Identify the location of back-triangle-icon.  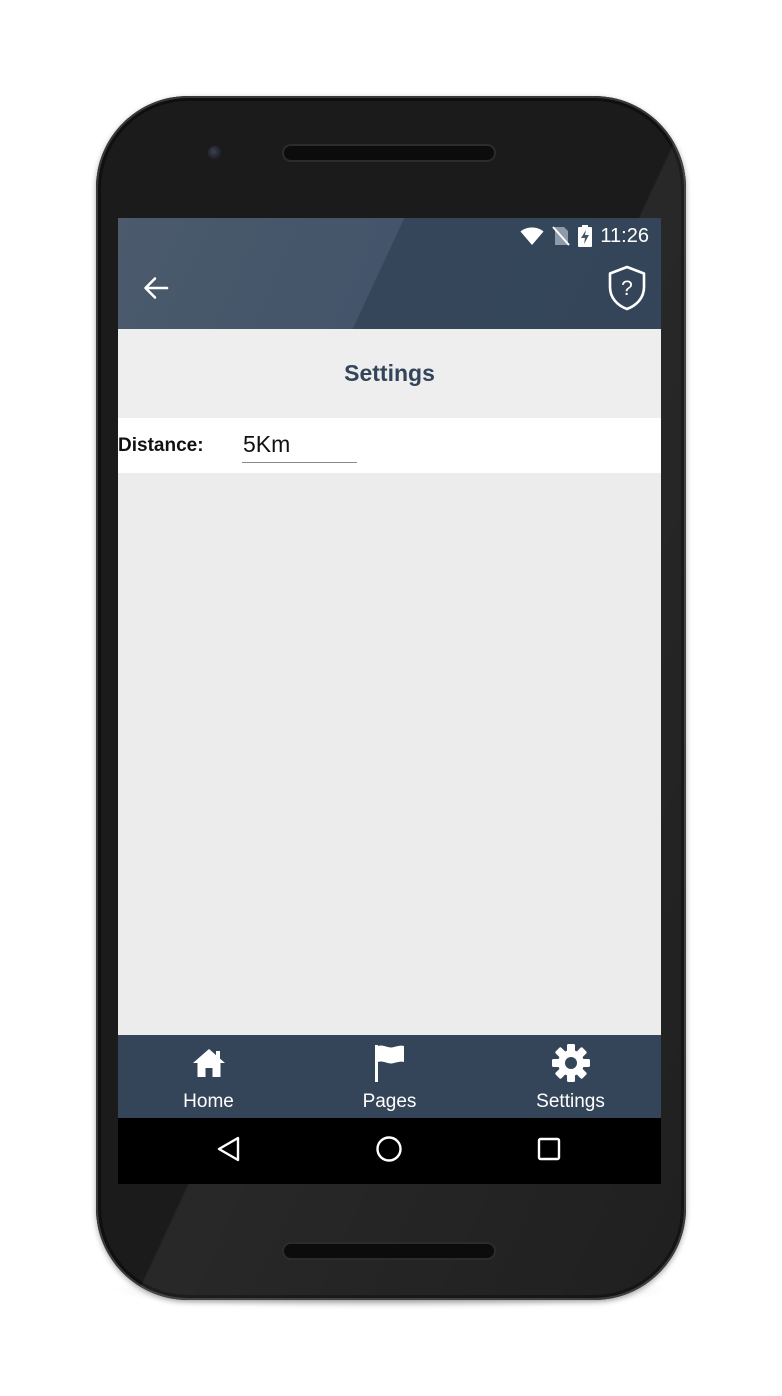
(229, 1151).